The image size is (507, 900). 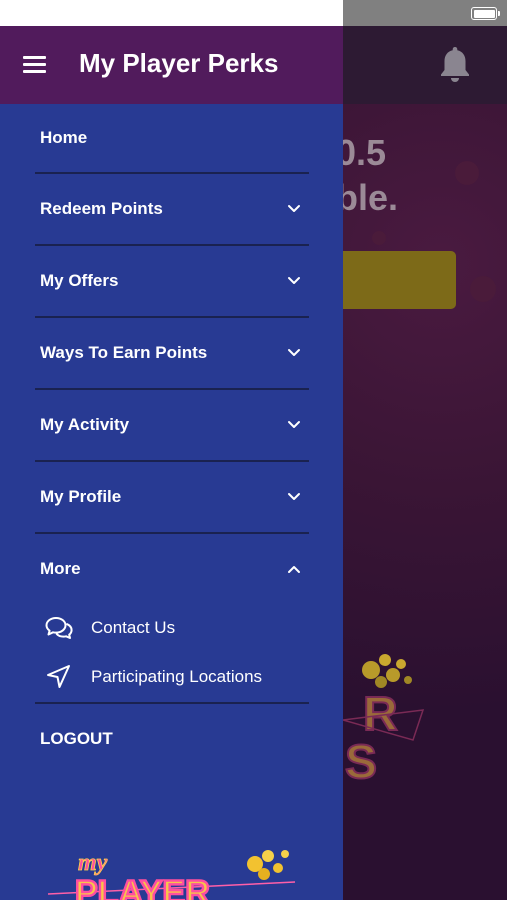 I want to click on svg-text: PLAYER, so click(x=142, y=887).